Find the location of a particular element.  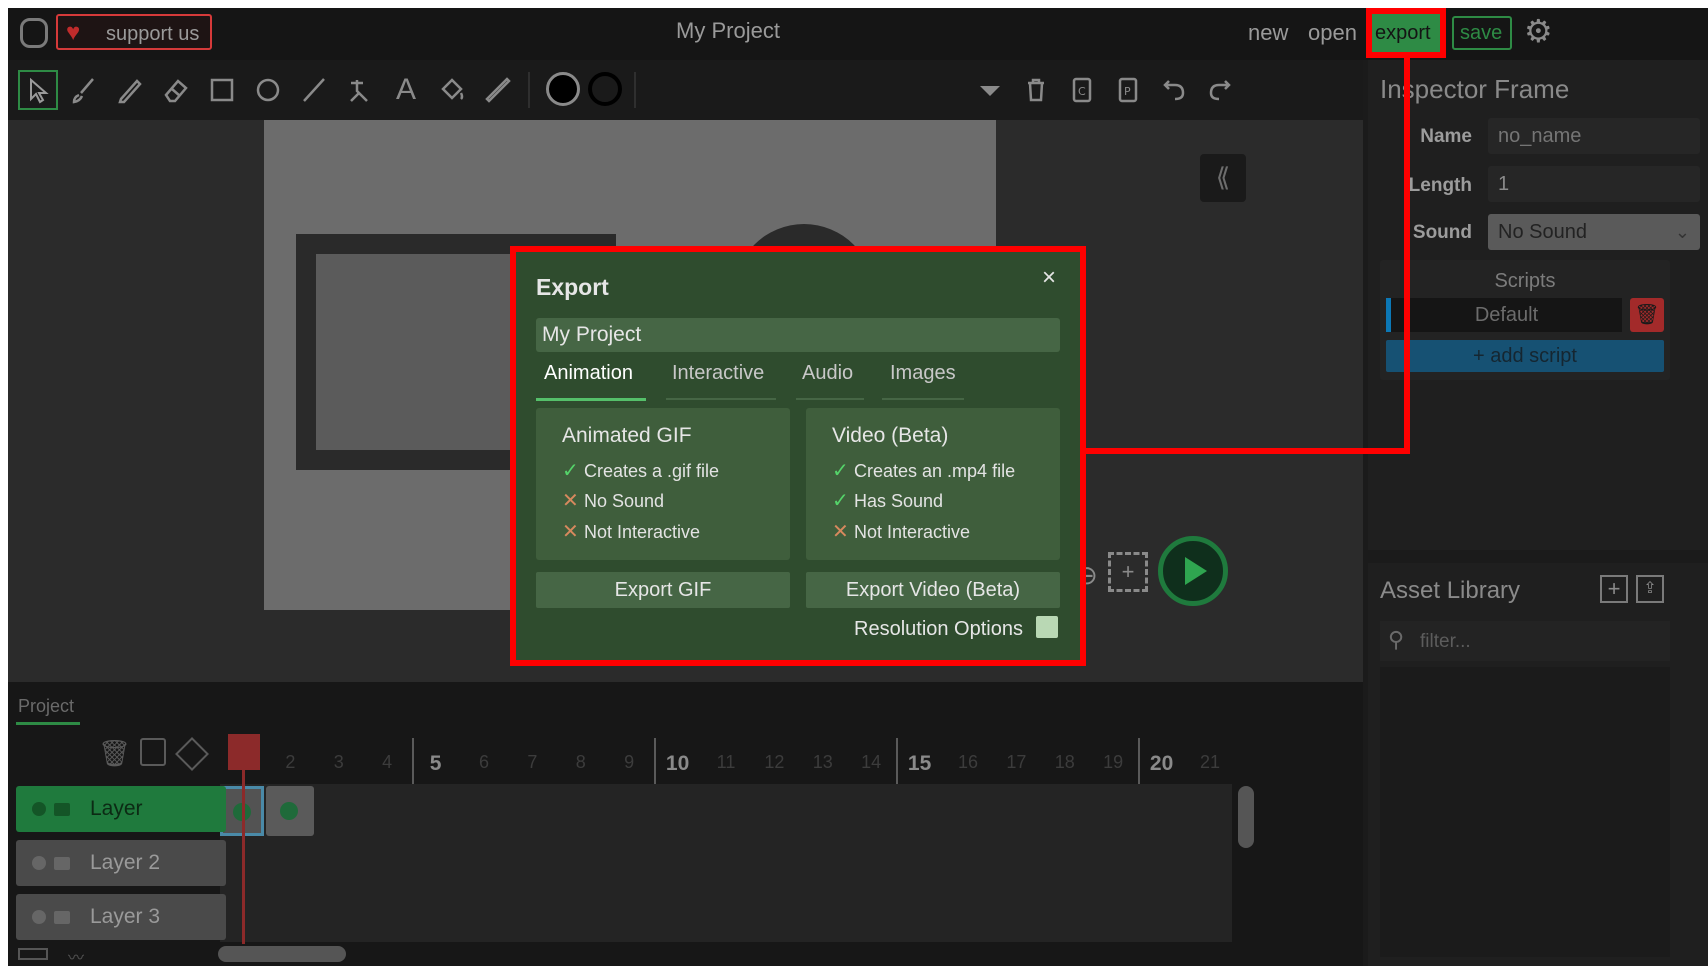

keyframe-diamond-icon is located at coordinates (192, 754).